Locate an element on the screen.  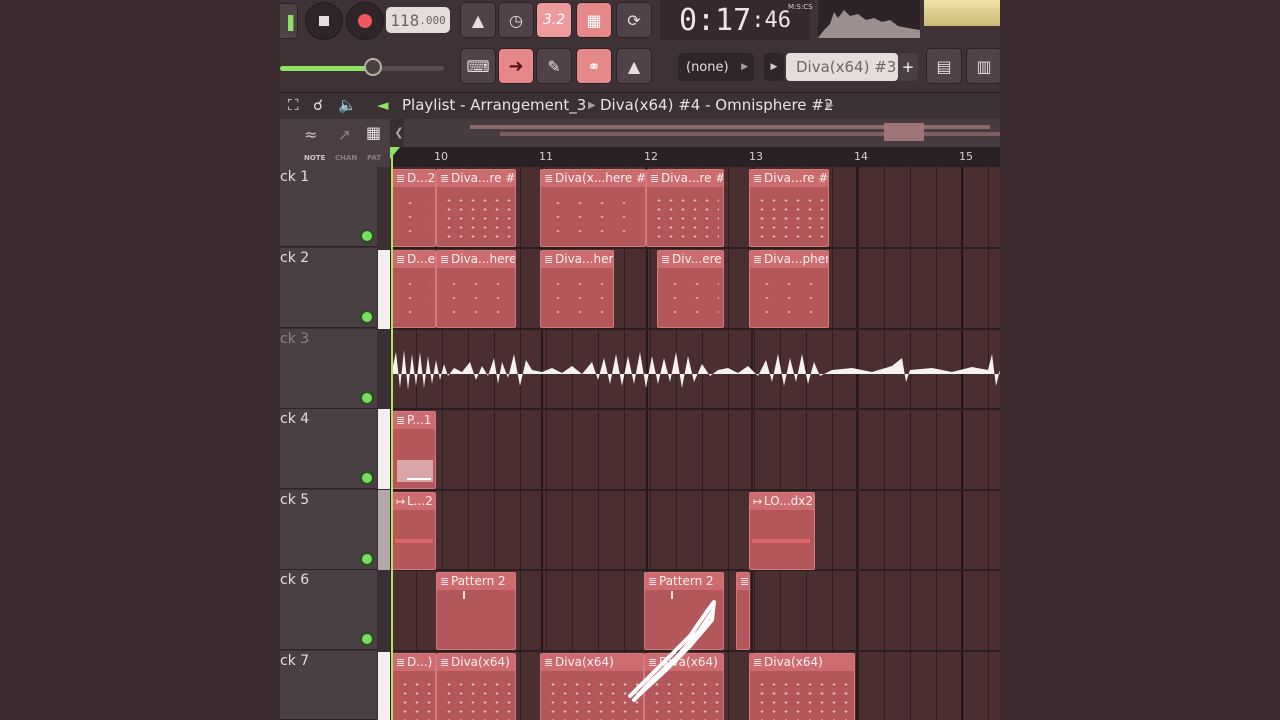
stop-icon is located at coordinates (324, 21).